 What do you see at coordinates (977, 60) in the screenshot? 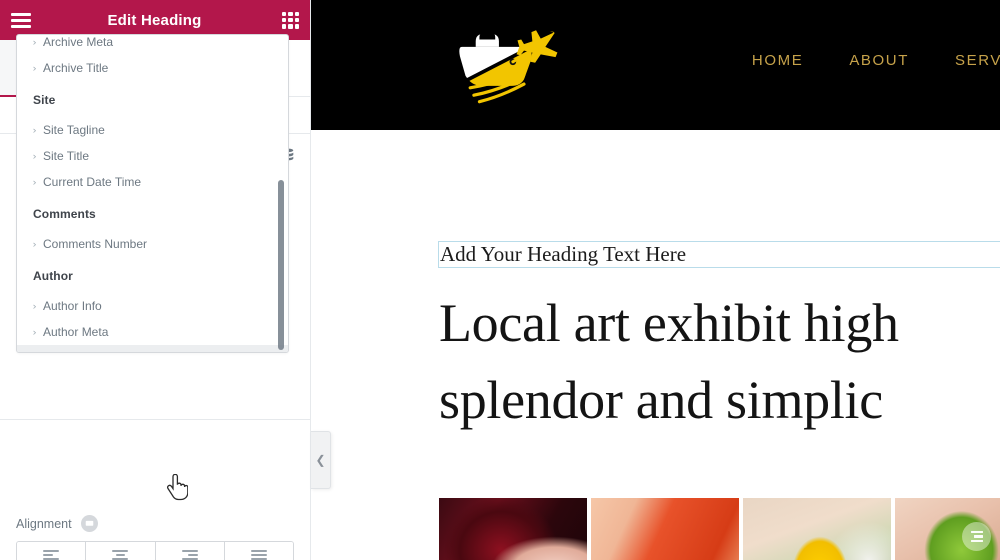
I see `nav-item-services: SERV` at bounding box center [977, 60].